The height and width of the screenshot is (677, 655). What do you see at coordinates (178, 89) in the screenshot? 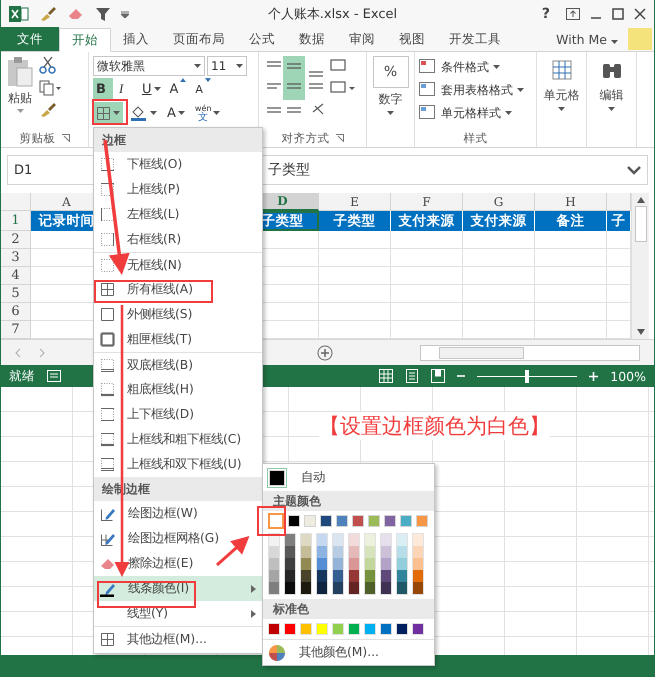
I see `grow-font-button: A` at bounding box center [178, 89].